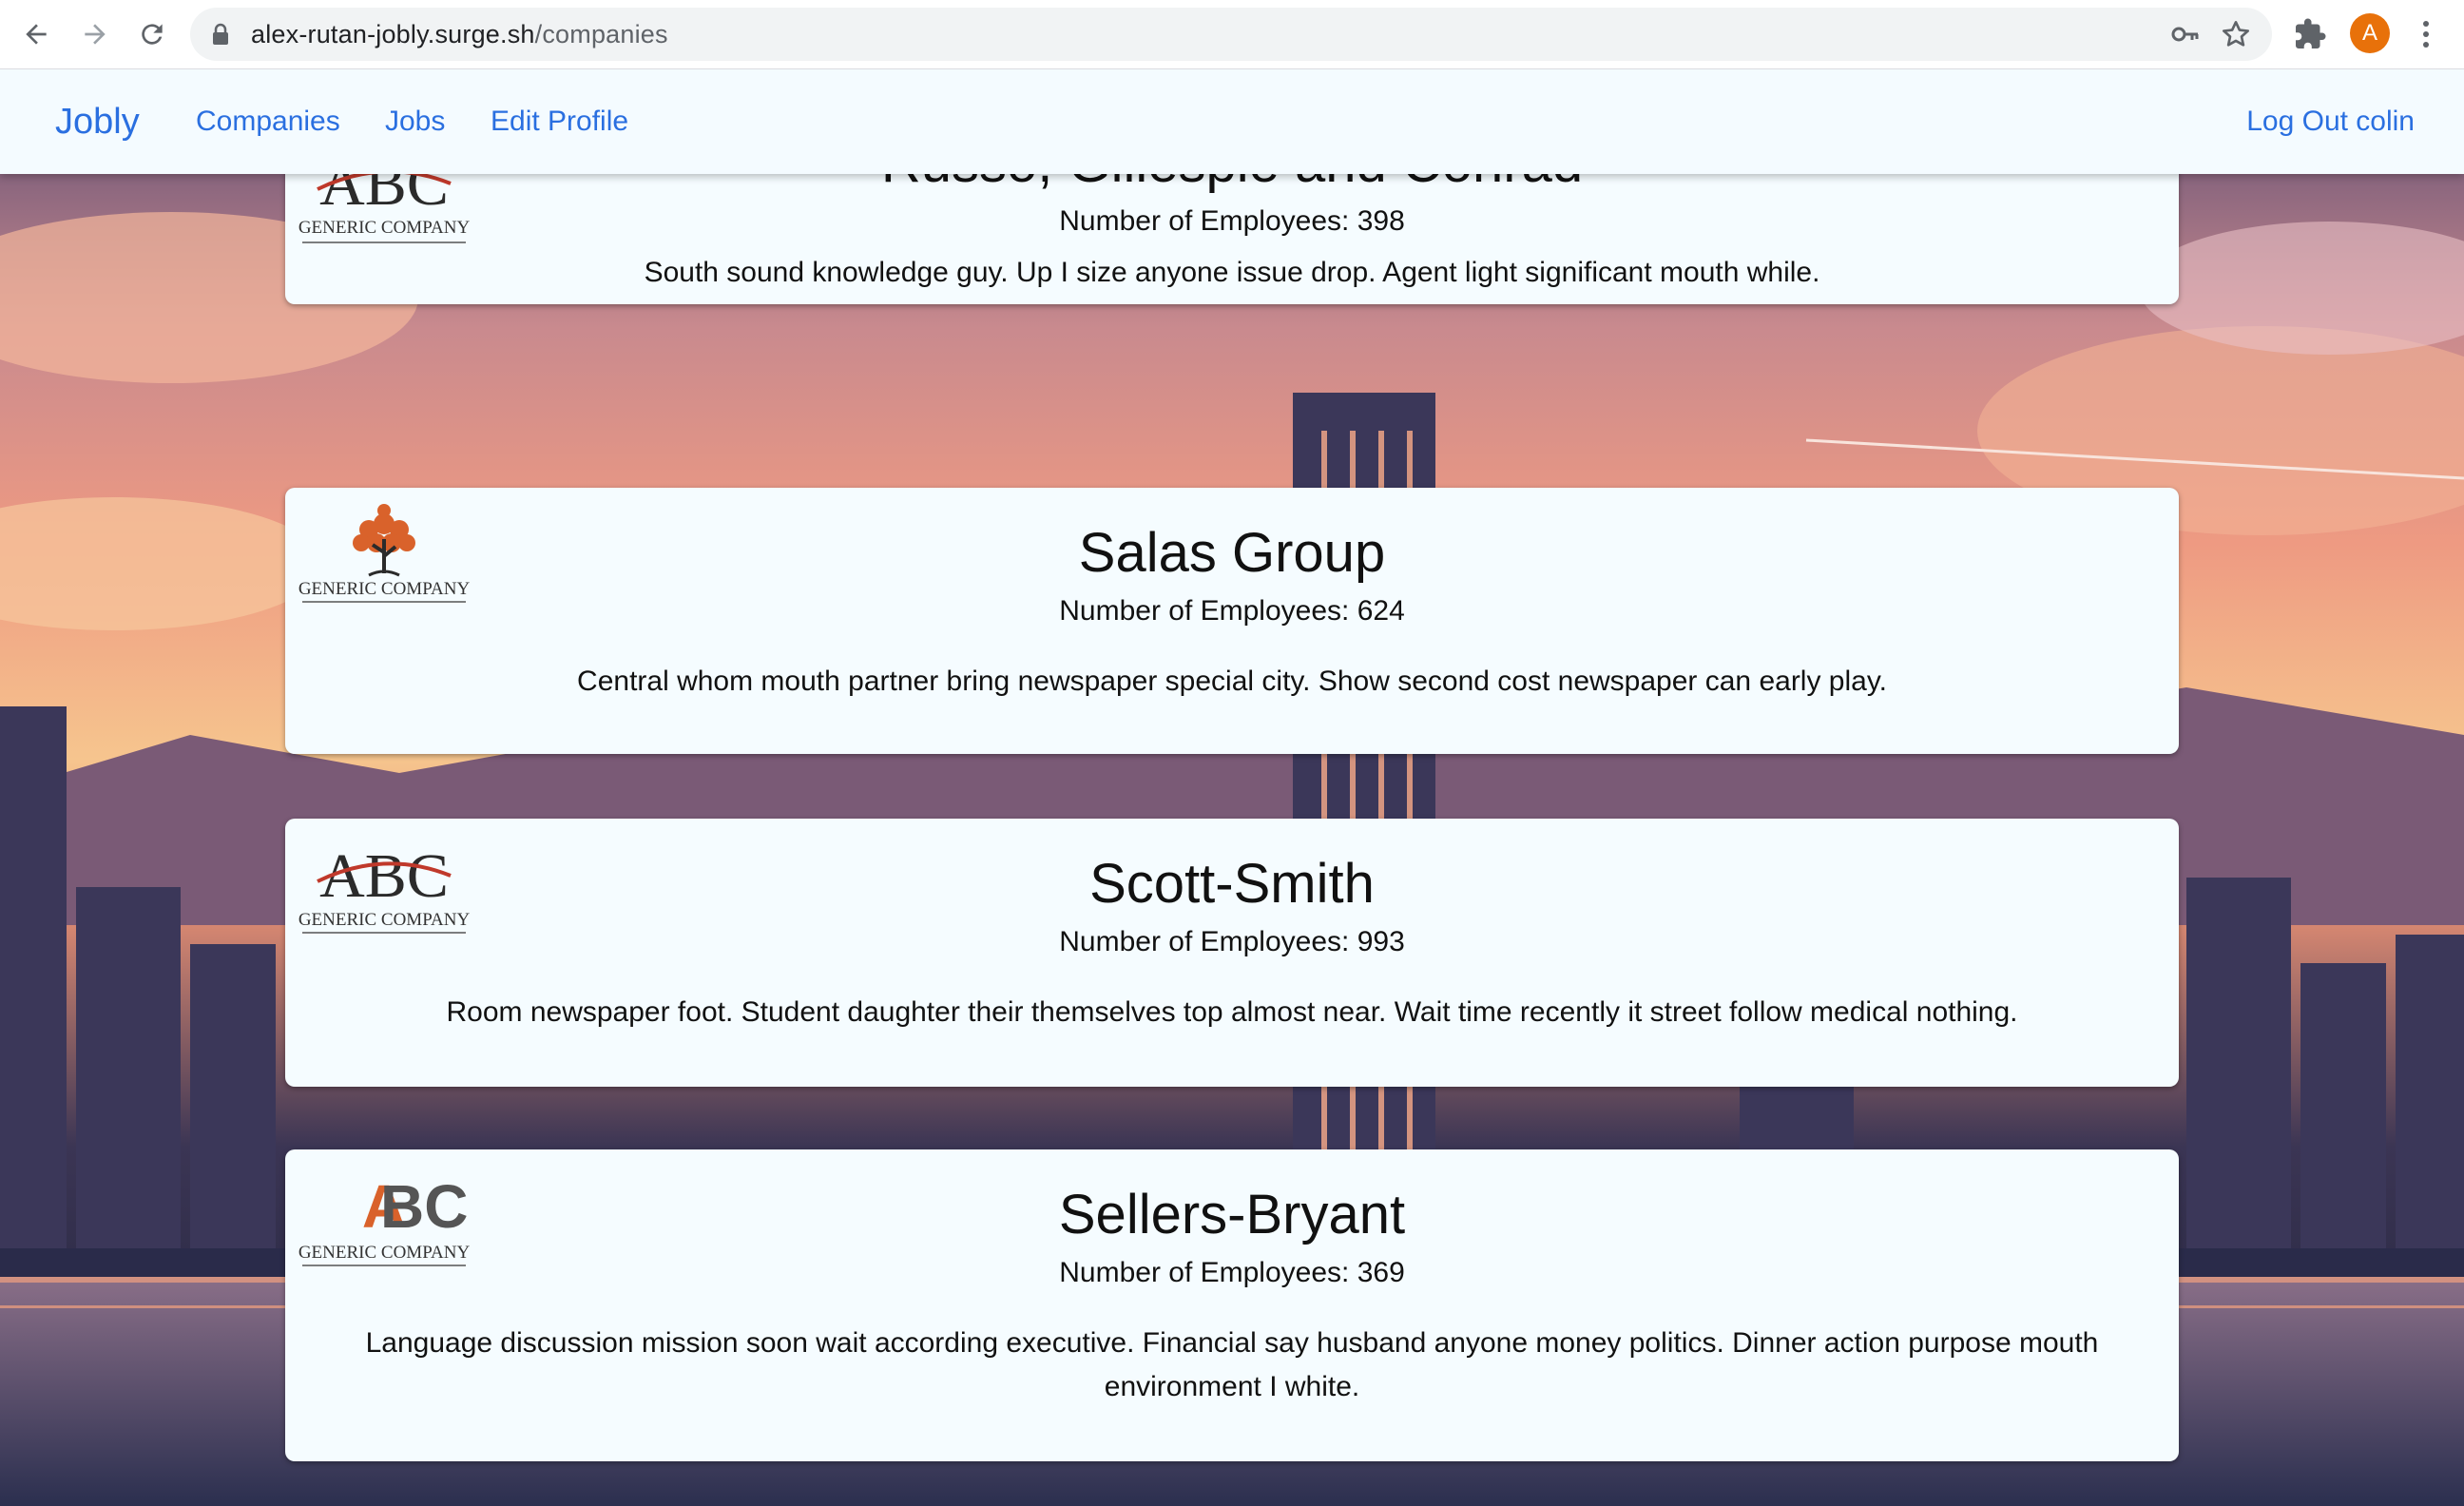 The width and height of the screenshot is (2464, 1506). I want to click on company-name: Sellers-Bryant, so click(1232, 1214).